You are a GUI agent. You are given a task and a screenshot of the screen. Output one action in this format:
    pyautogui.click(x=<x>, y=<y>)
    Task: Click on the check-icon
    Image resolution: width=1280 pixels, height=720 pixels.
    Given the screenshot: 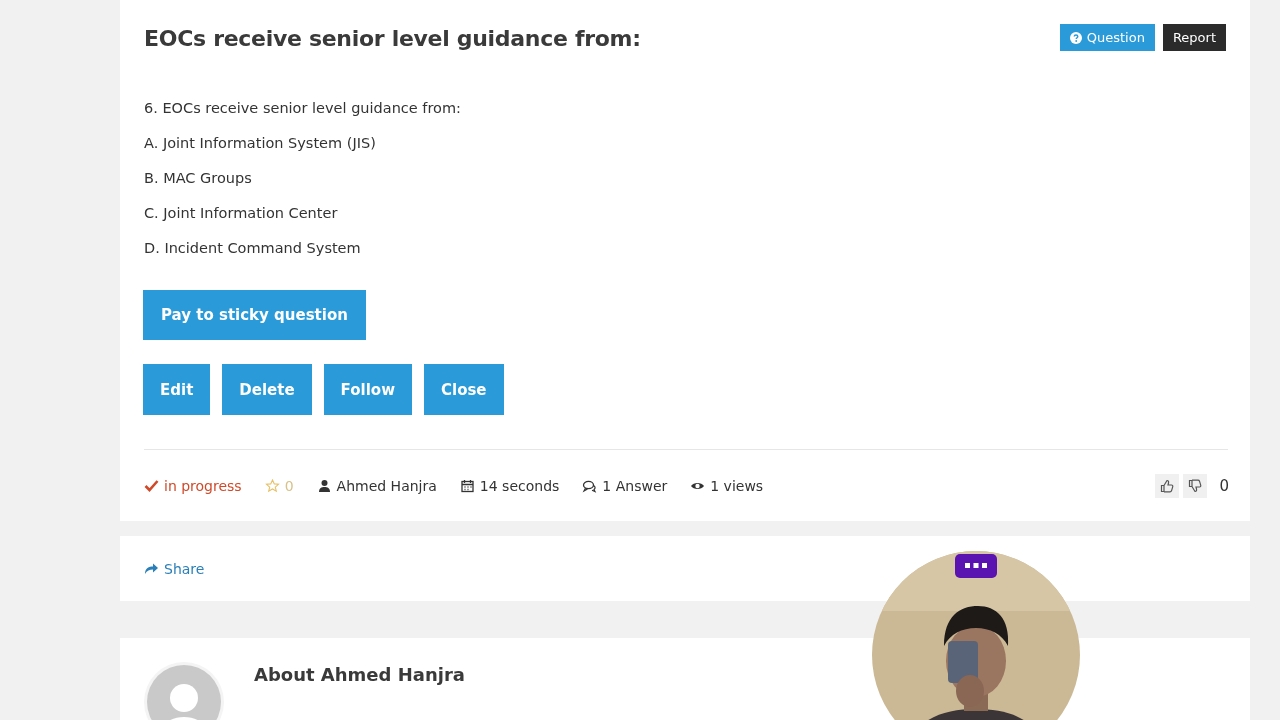 What is the action you would take?
    pyautogui.click(x=151, y=486)
    